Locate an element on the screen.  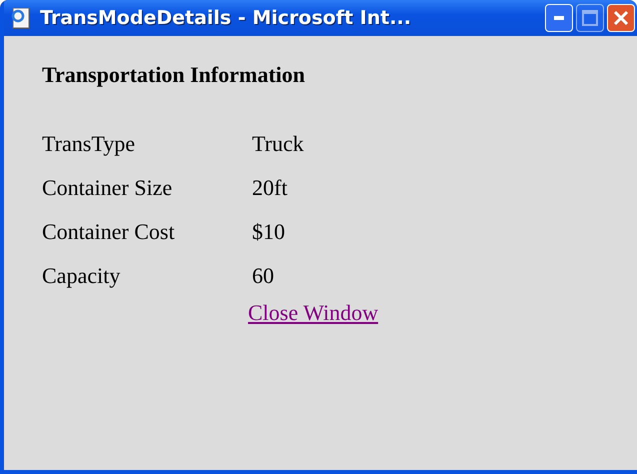
field-label: Capacity is located at coordinates (82, 276).